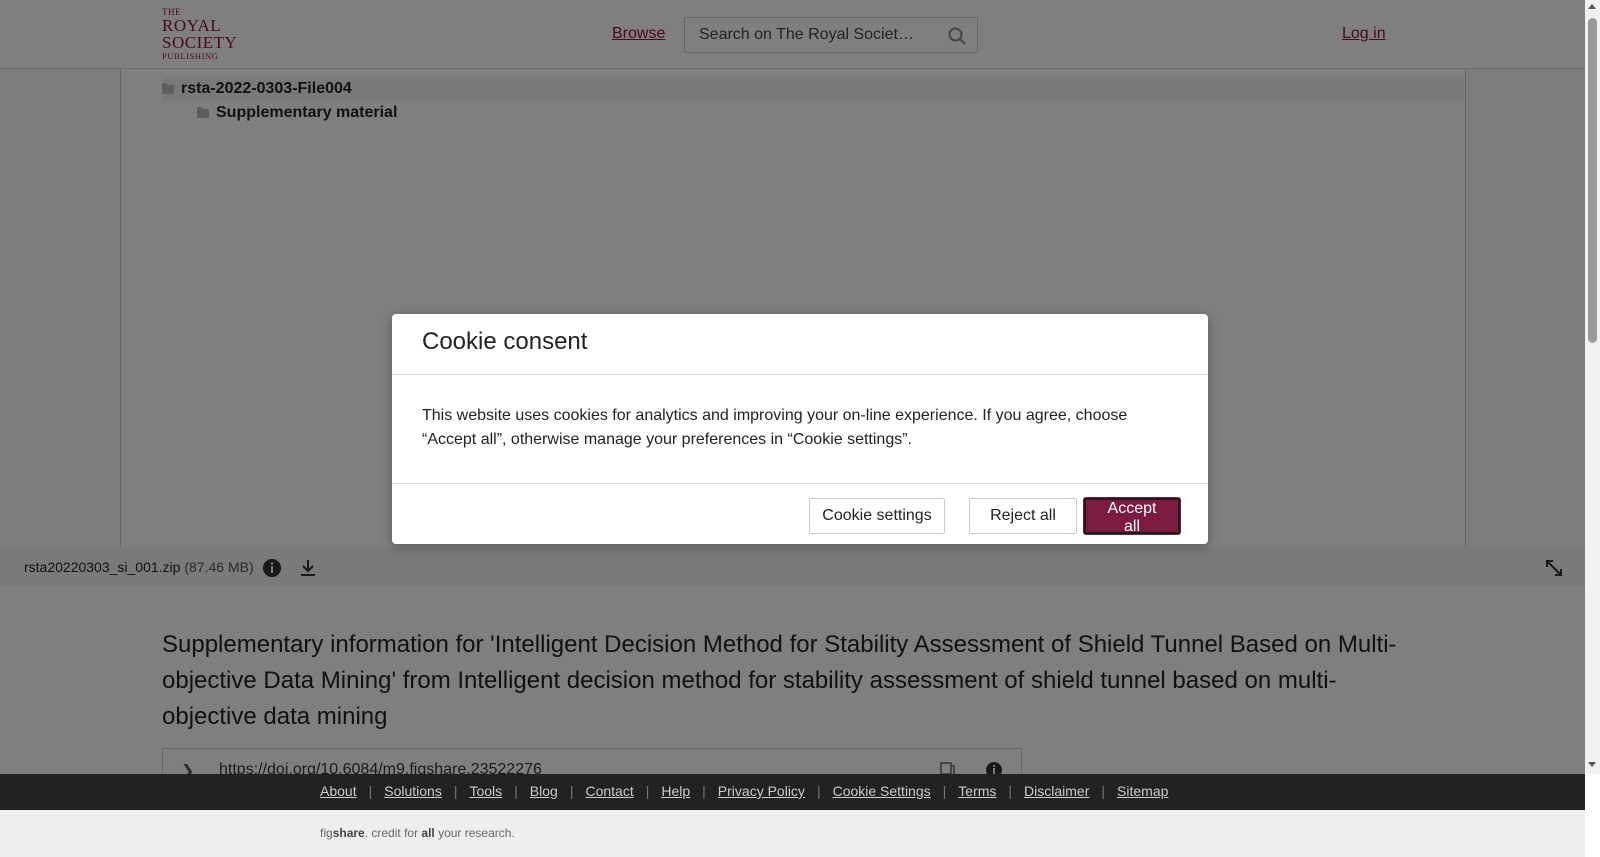 Image resolution: width=1600 pixels, height=857 pixels. What do you see at coordinates (1023, 516) in the screenshot?
I see `reject-all-button: Reject all` at bounding box center [1023, 516].